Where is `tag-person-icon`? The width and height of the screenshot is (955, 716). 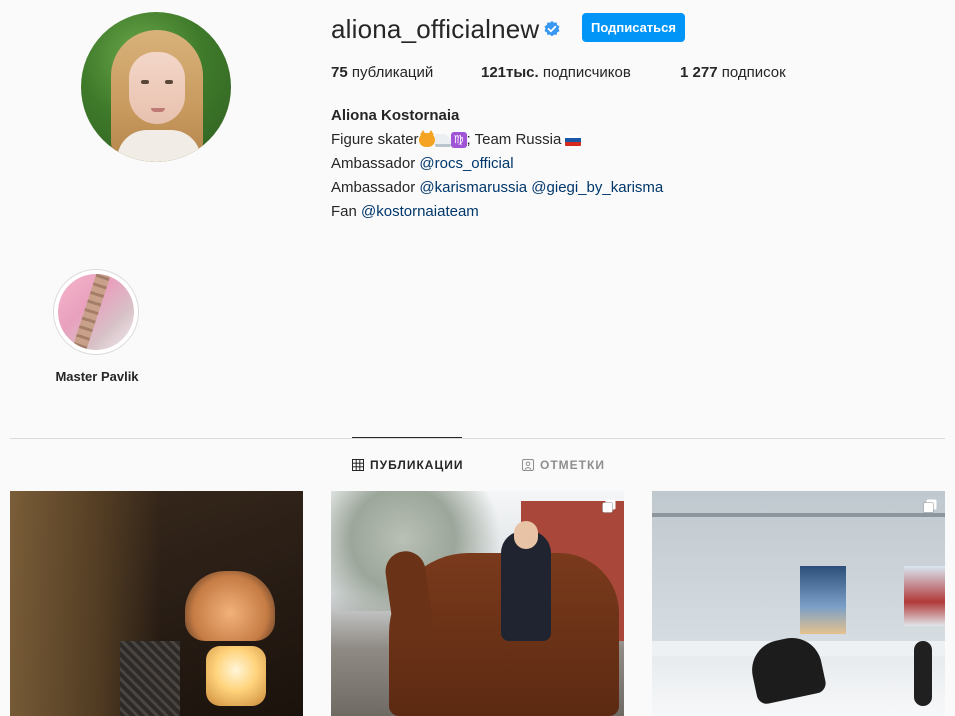
tag-person-icon is located at coordinates (528, 465).